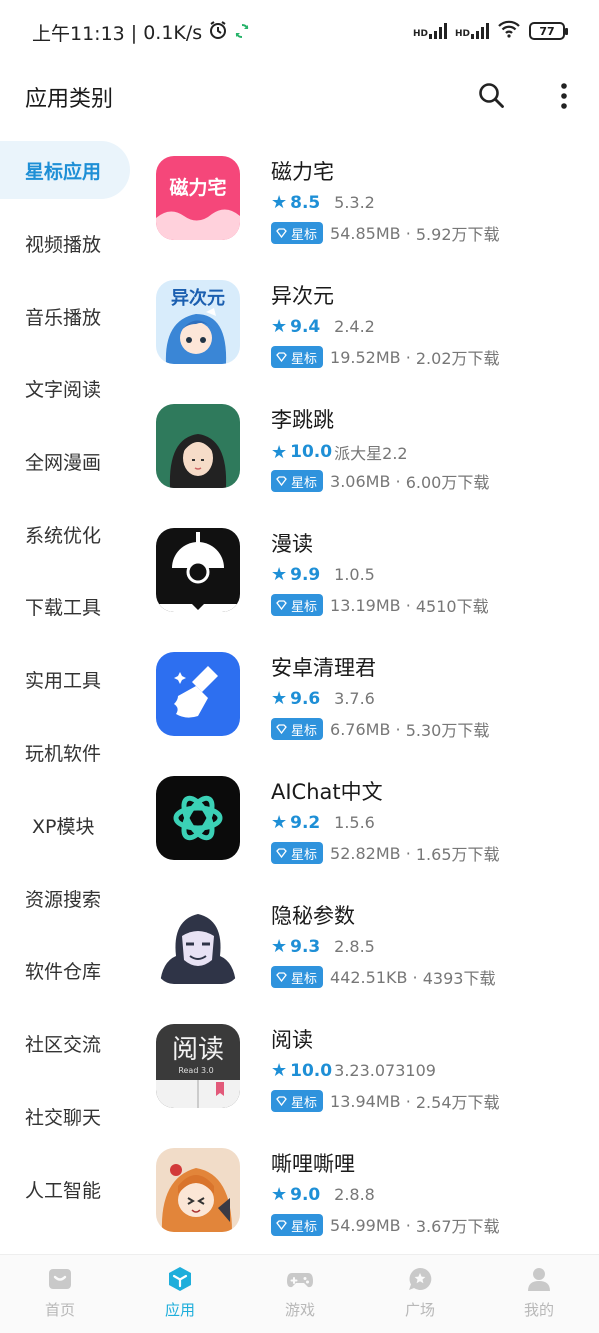 The image size is (599, 1333). What do you see at coordinates (300, 1297) in the screenshot?
I see `nav-games: 游戏` at bounding box center [300, 1297].